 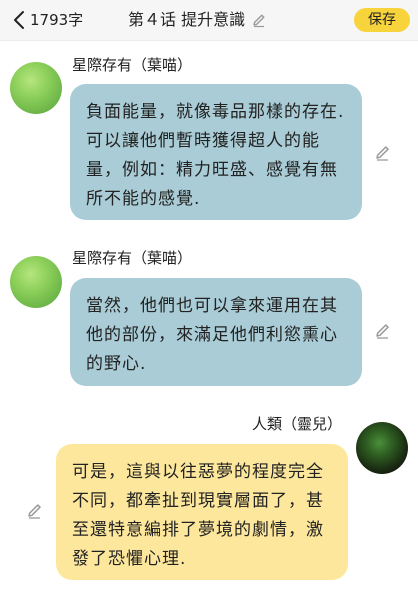 I want to click on top-bar: 1793字 第４话 提升意識 保存, so click(x=209, y=20).